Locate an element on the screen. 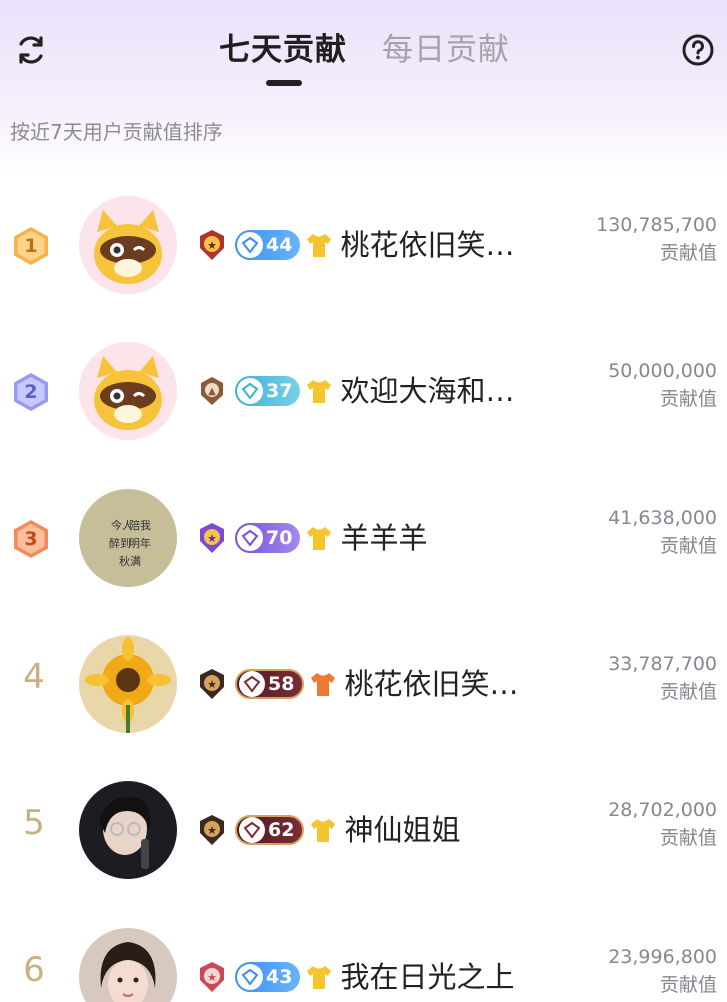  crest-icon: ▲ is located at coordinates (212, 391).